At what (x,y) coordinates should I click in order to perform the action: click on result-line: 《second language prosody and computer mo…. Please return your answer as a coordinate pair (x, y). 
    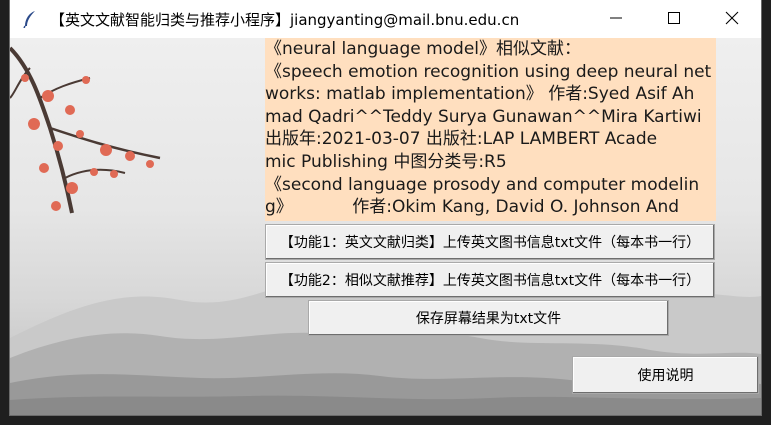
    Looking at the image, I should click on (482, 184).